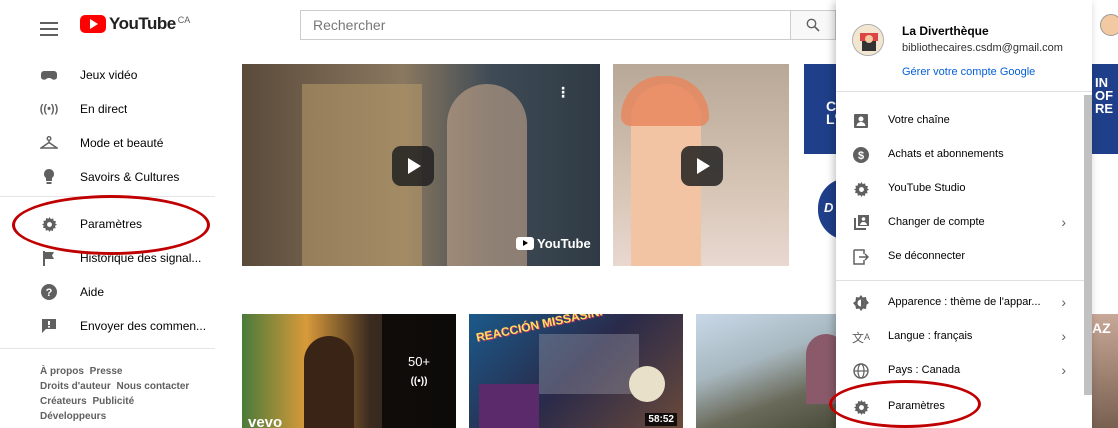 The height and width of the screenshot is (428, 1118). I want to click on search-icon, so click(813, 25).